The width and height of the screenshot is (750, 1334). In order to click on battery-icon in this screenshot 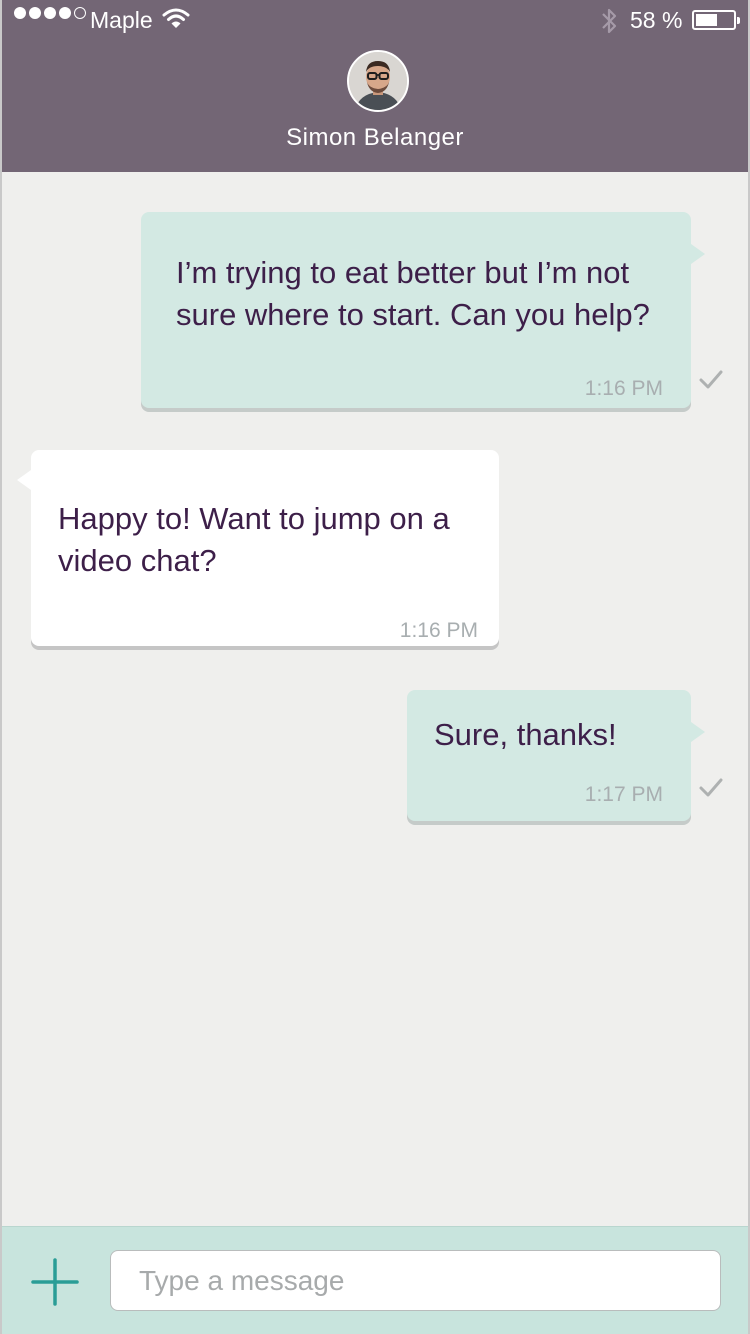, I will do `click(716, 20)`.